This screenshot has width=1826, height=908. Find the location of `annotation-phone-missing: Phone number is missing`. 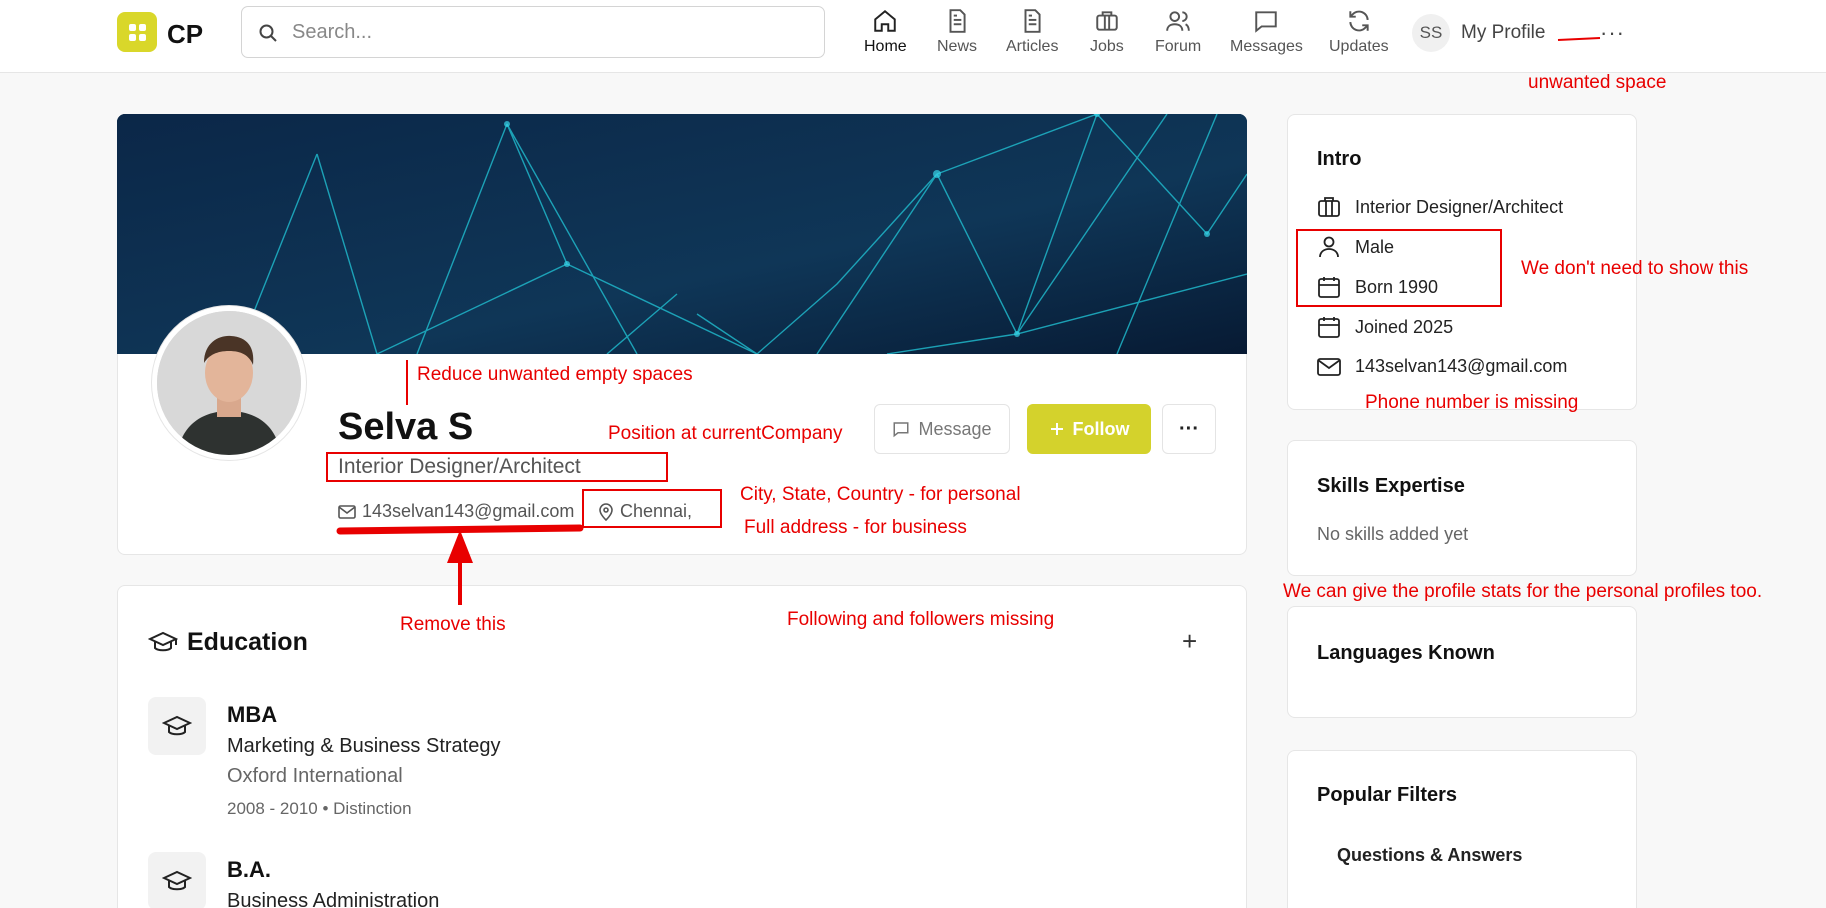

annotation-phone-missing: Phone number is missing is located at coordinates (1472, 402).